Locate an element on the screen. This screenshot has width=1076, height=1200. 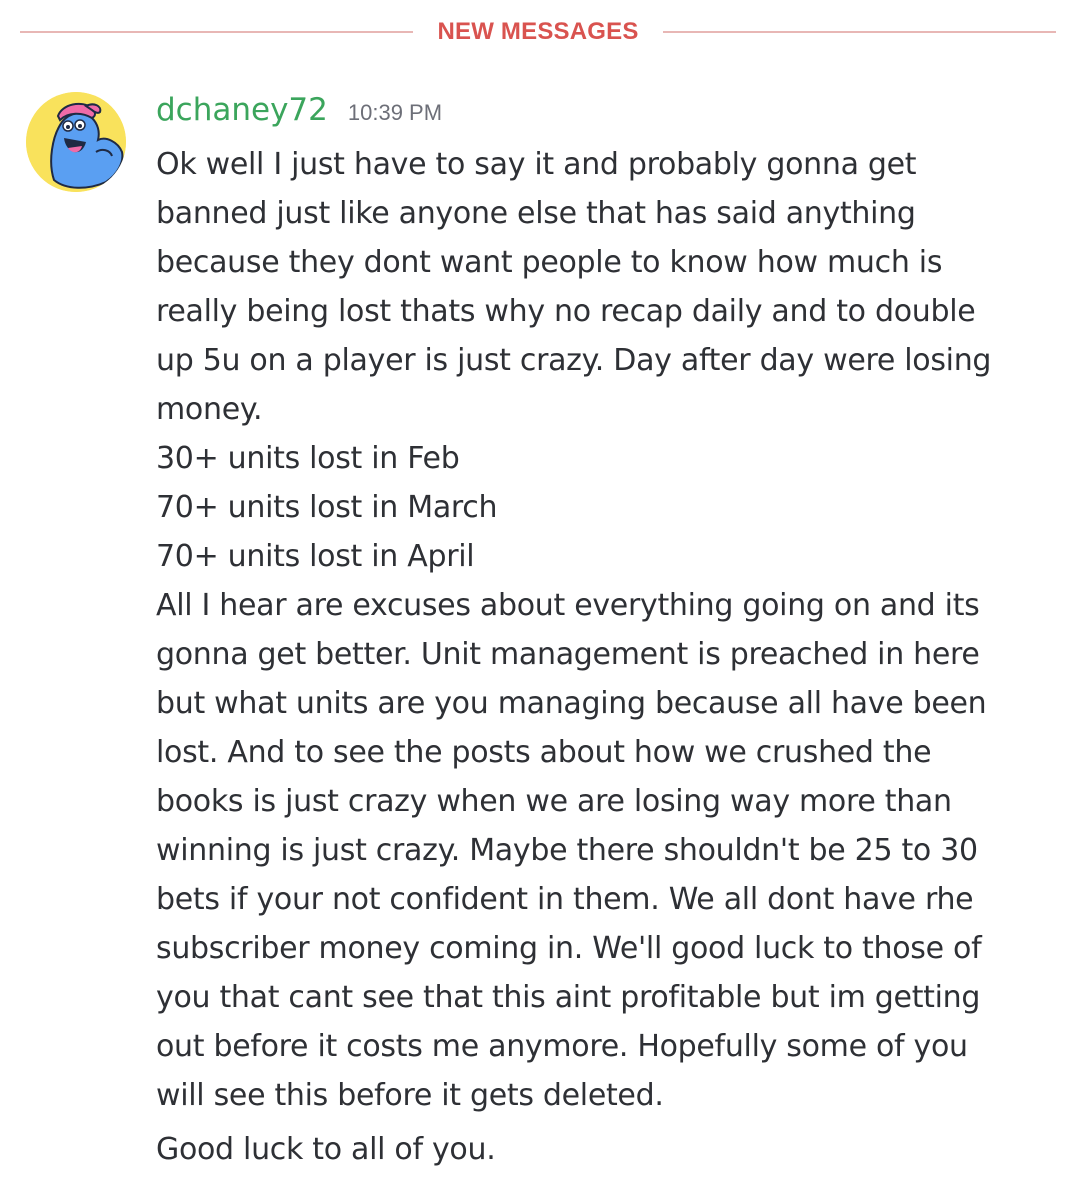
divider-line-left is located at coordinates (217, 32).